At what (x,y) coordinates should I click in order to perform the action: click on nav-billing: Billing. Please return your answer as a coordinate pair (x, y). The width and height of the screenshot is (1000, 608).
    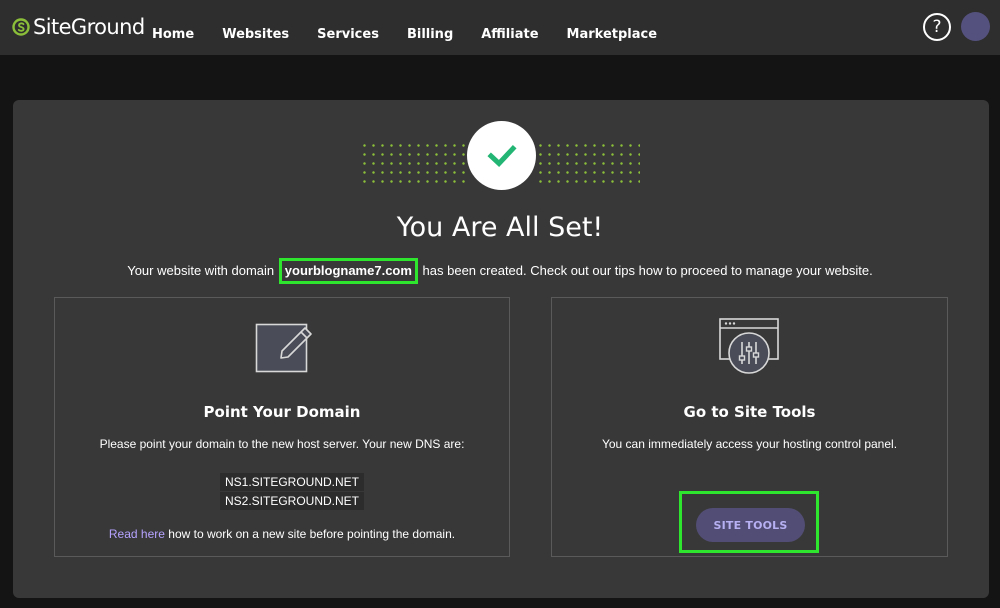
    Looking at the image, I should click on (430, 27).